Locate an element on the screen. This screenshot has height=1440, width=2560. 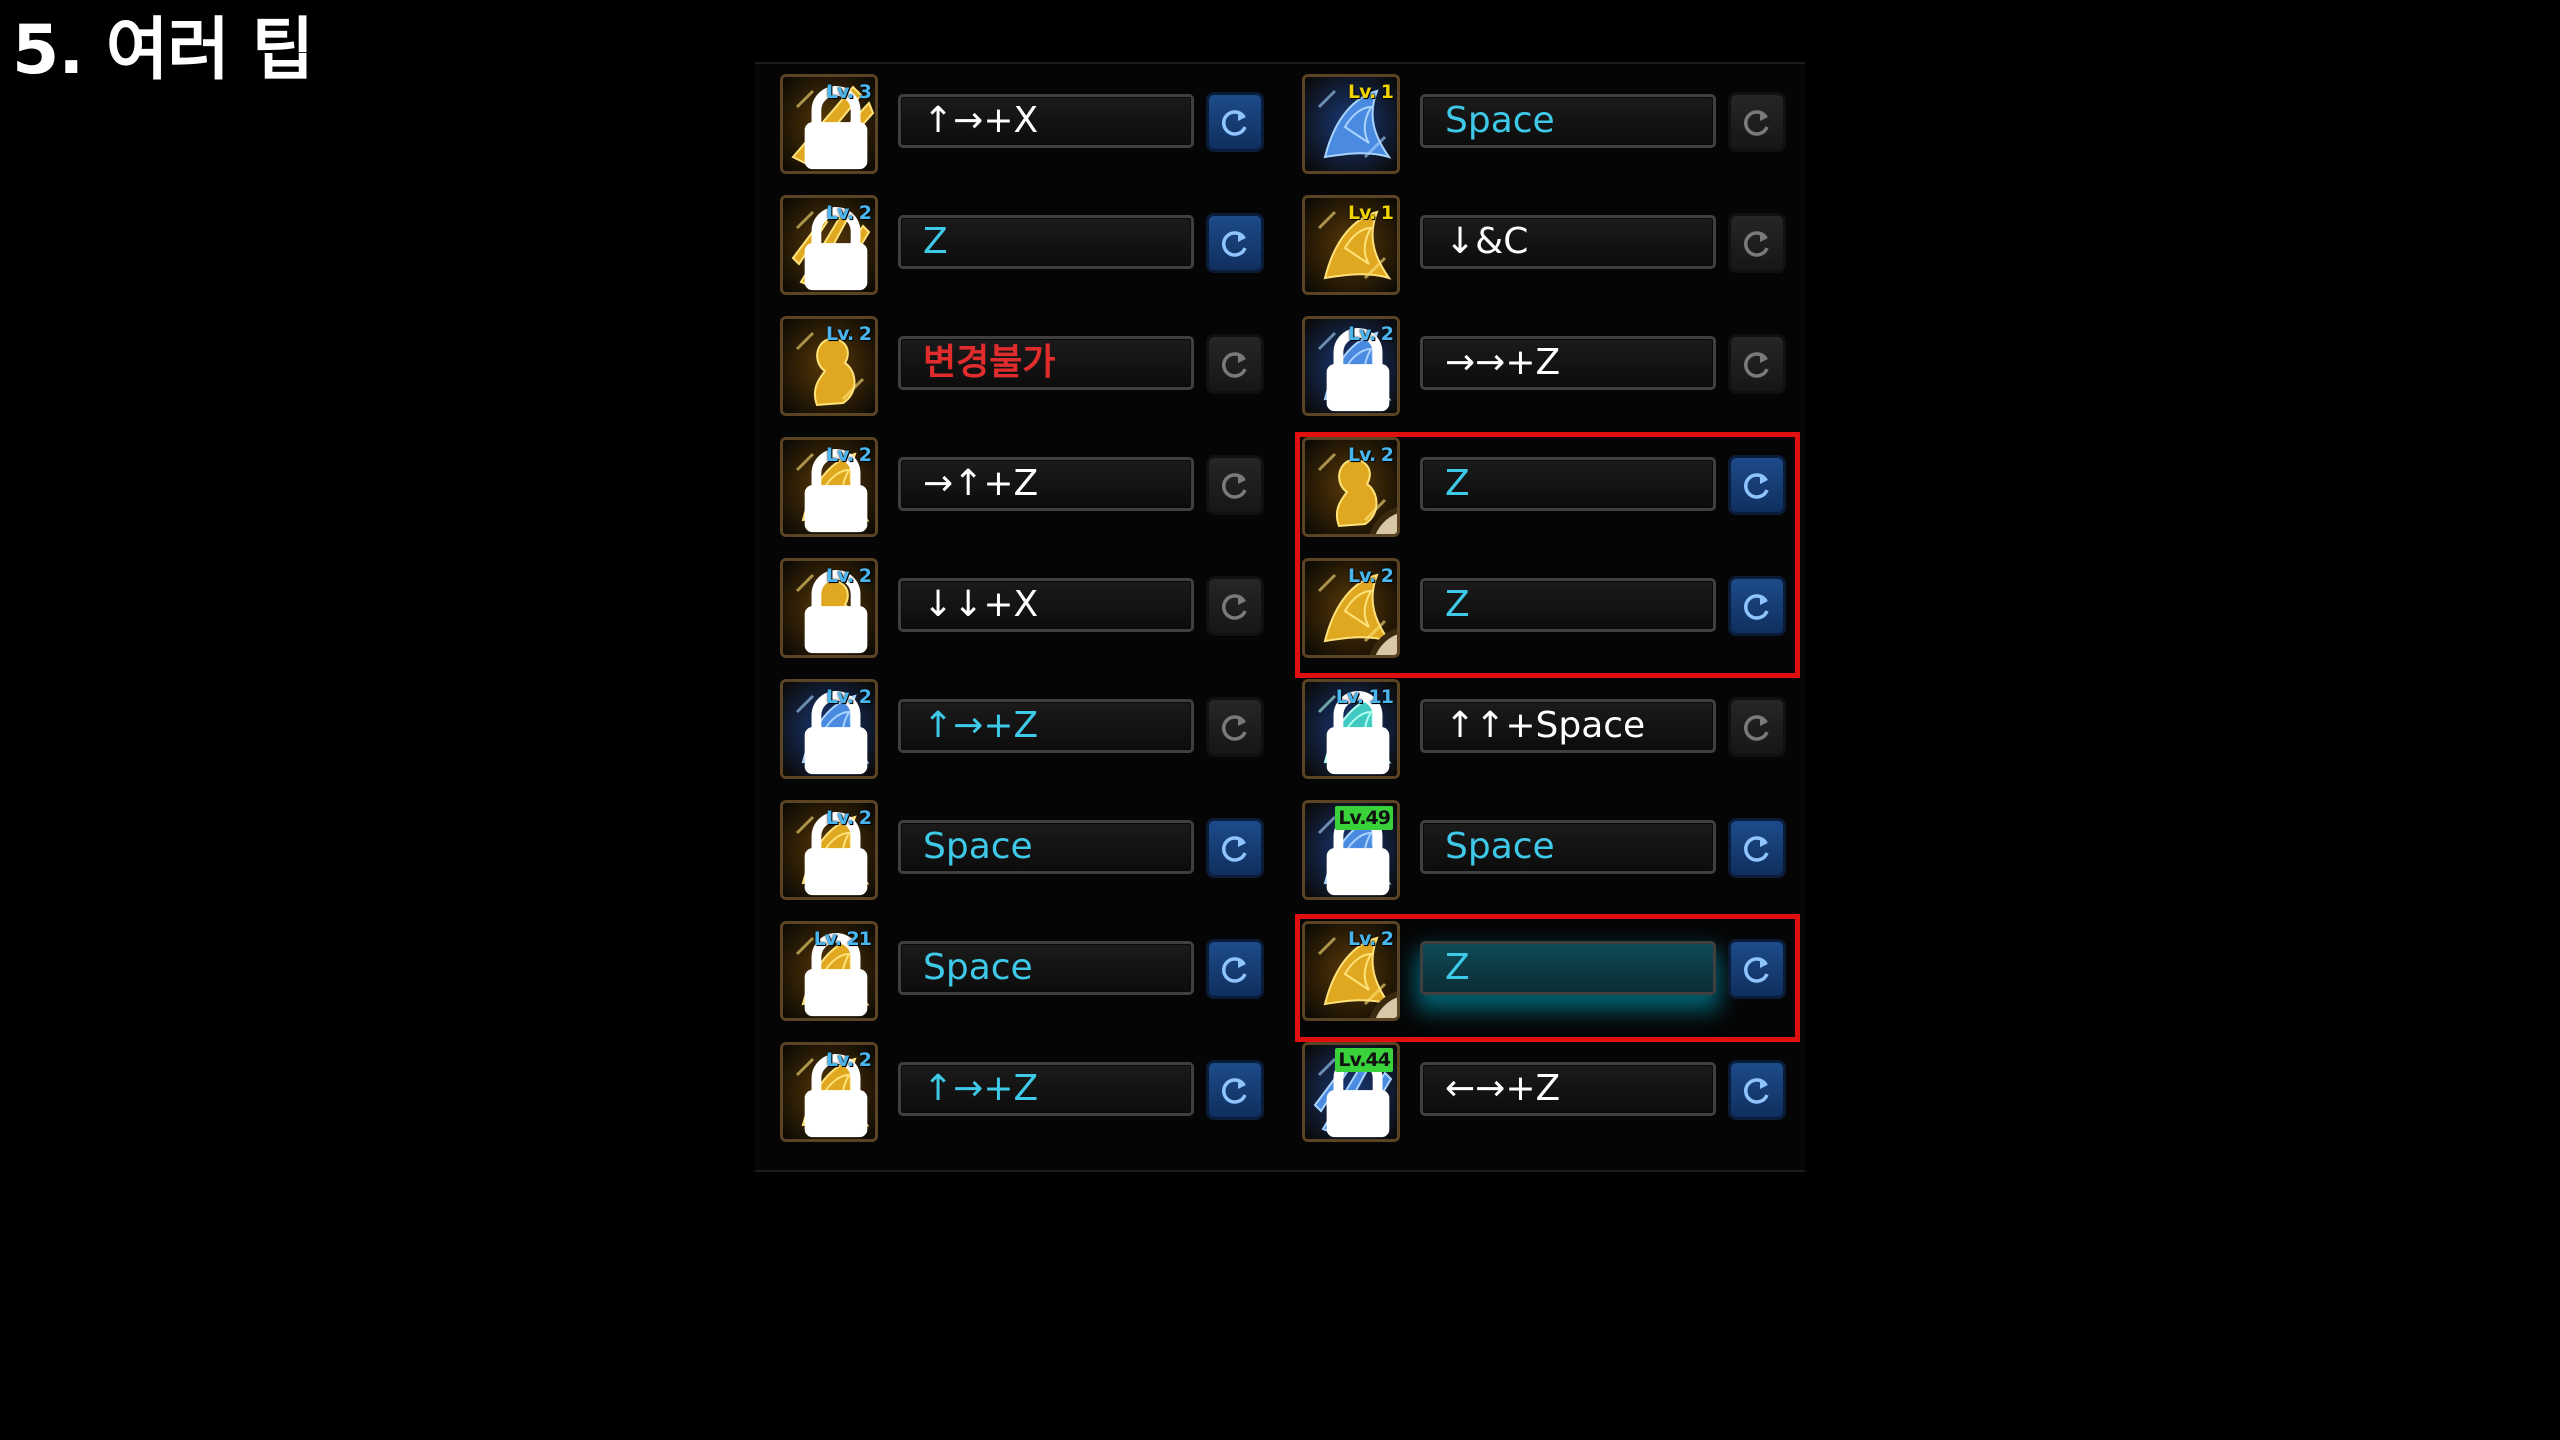
golden-kick-icon: Lv. 2 is located at coordinates (829, 850).